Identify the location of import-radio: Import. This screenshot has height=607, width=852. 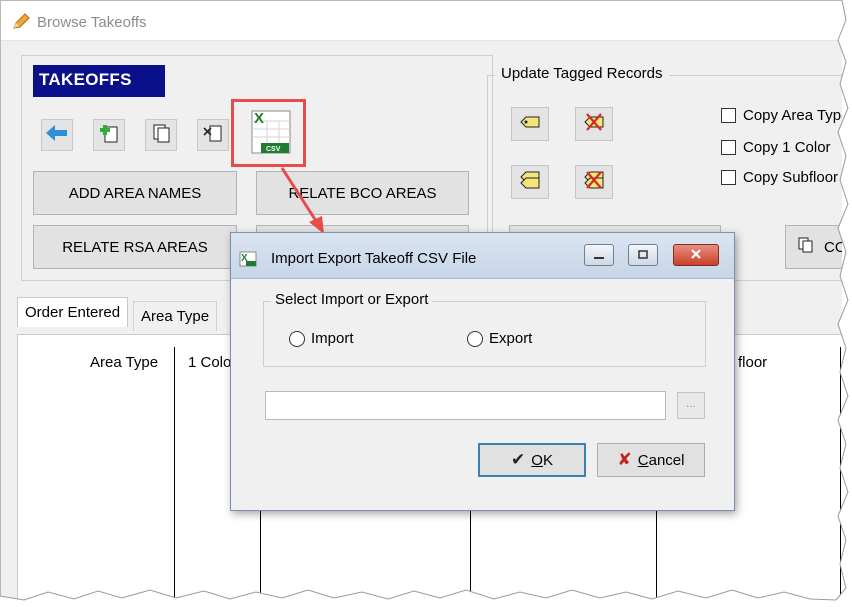
(321, 338).